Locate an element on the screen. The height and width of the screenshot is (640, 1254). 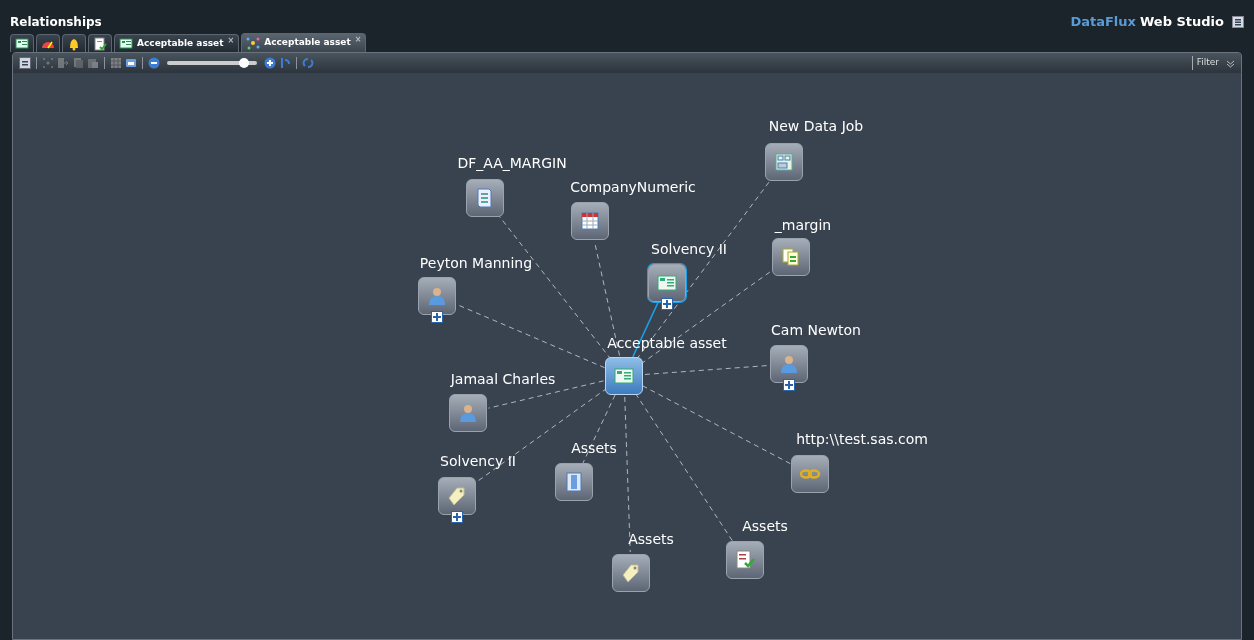
checklist-icon is located at coordinates (100, 43).